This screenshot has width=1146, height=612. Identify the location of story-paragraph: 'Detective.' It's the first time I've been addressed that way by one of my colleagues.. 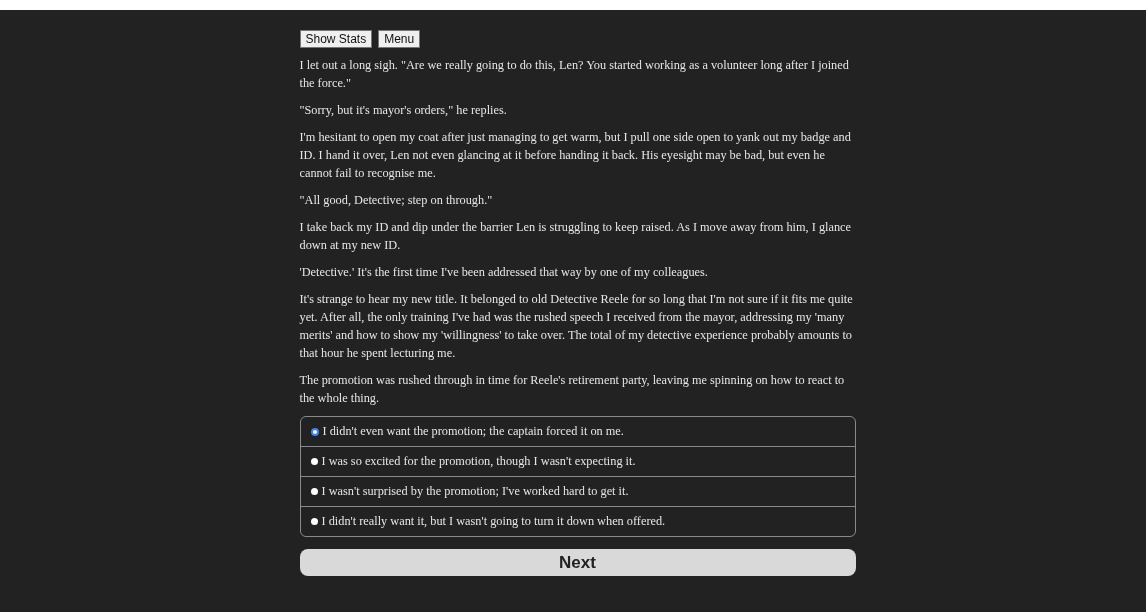
(504, 272).